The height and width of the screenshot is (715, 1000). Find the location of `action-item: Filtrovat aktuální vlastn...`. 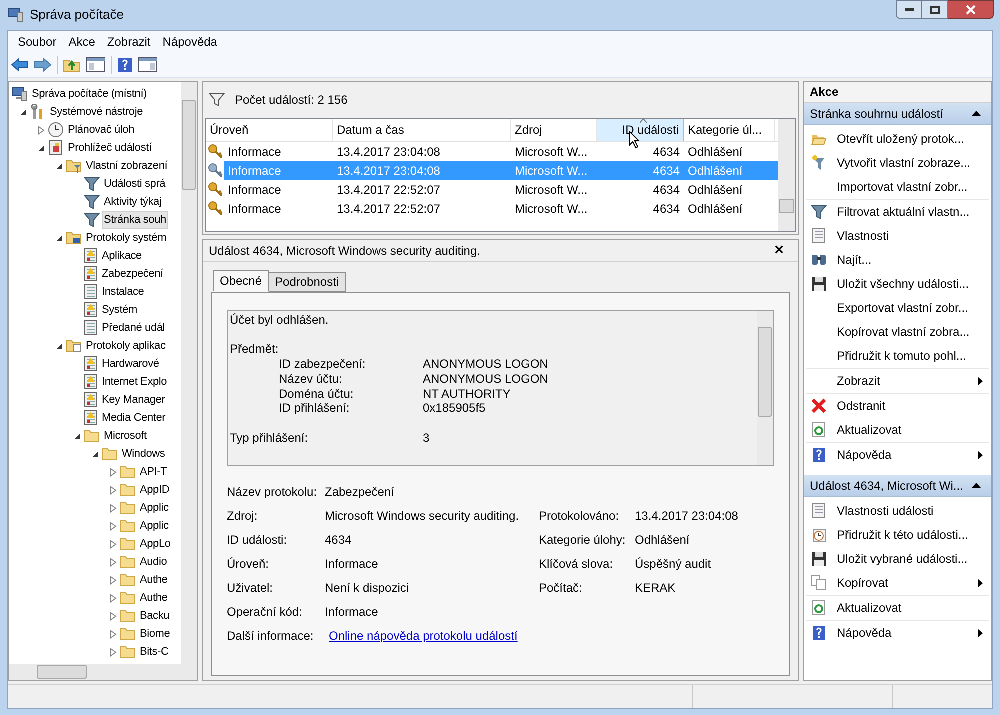

action-item: Filtrovat aktuální vlastn... is located at coordinates (897, 212).